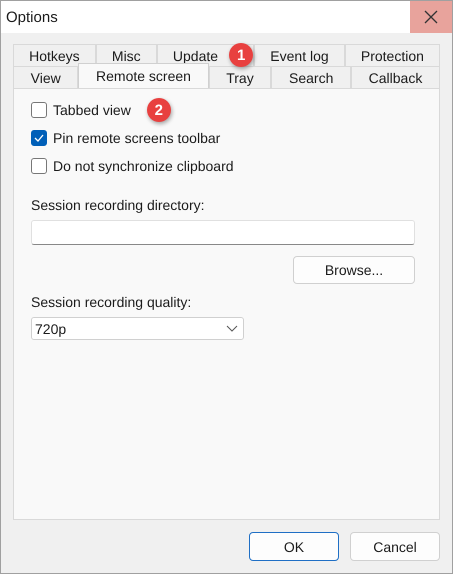 The width and height of the screenshot is (453, 574). Describe the element at coordinates (395, 546) in the screenshot. I see `dialog-button: Cancel` at that location.